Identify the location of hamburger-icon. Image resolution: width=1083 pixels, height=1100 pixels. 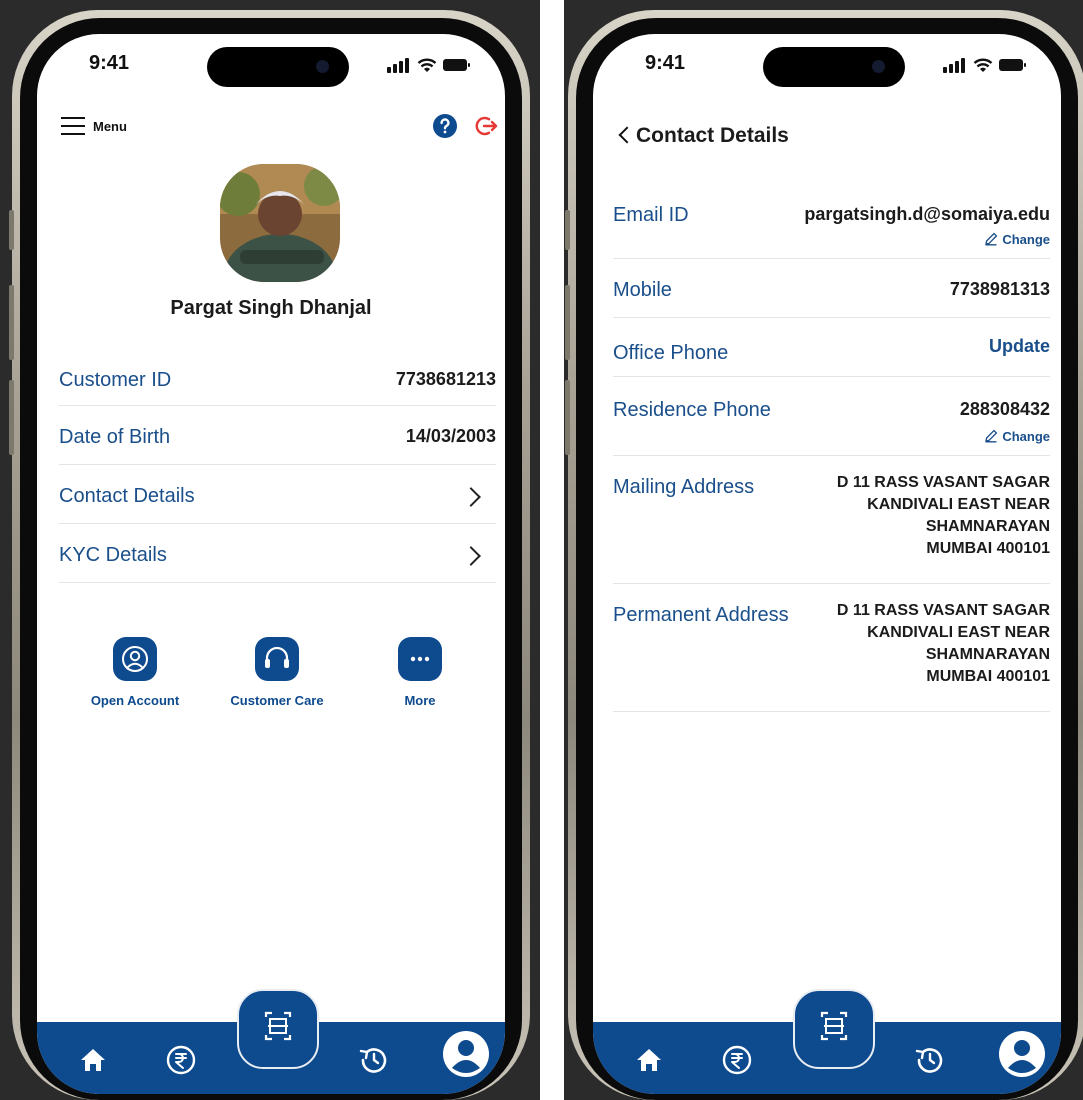
(73, 126).